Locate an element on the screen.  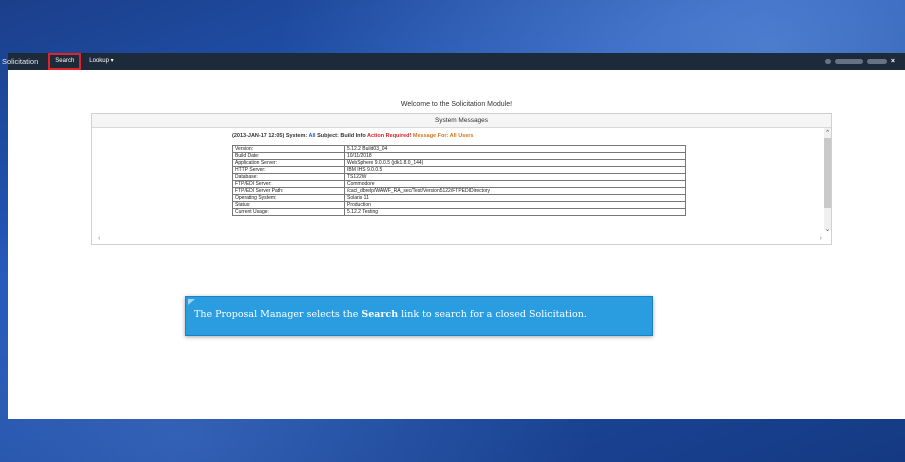
user-indicator-icon is located at coordinates (827, 61).